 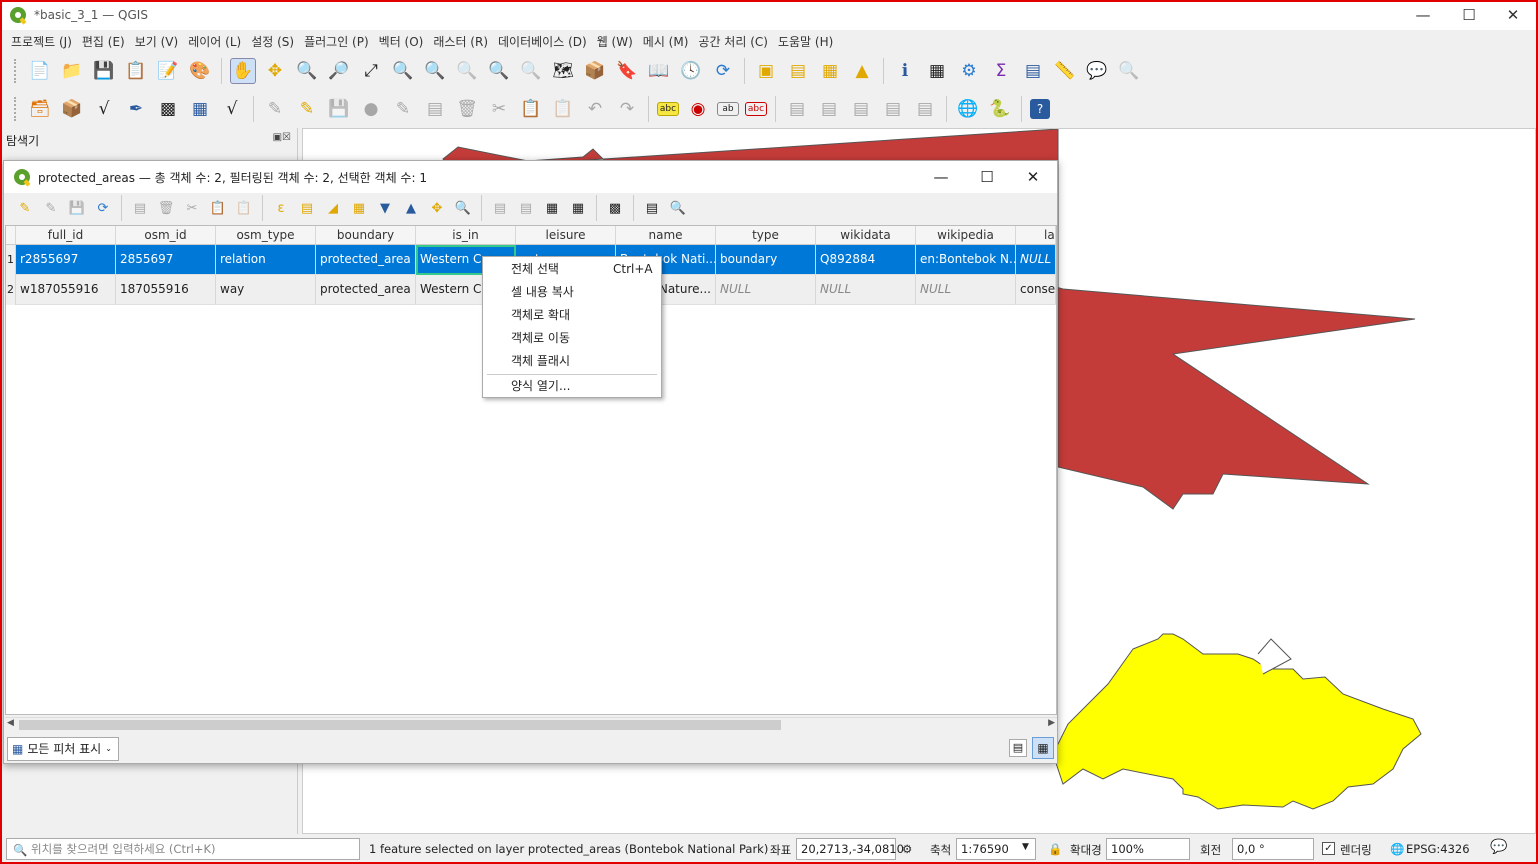 What do you see at coordinates (666, 41) in the screenshot?
I see `menu-mesh: 메시 (M)` at bounding box center [666, 41].